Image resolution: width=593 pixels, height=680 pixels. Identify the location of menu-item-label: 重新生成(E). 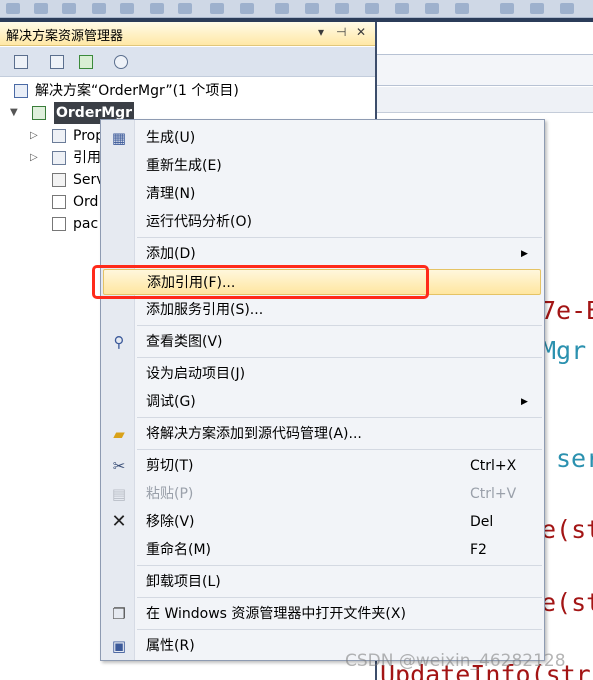
(184, 166).